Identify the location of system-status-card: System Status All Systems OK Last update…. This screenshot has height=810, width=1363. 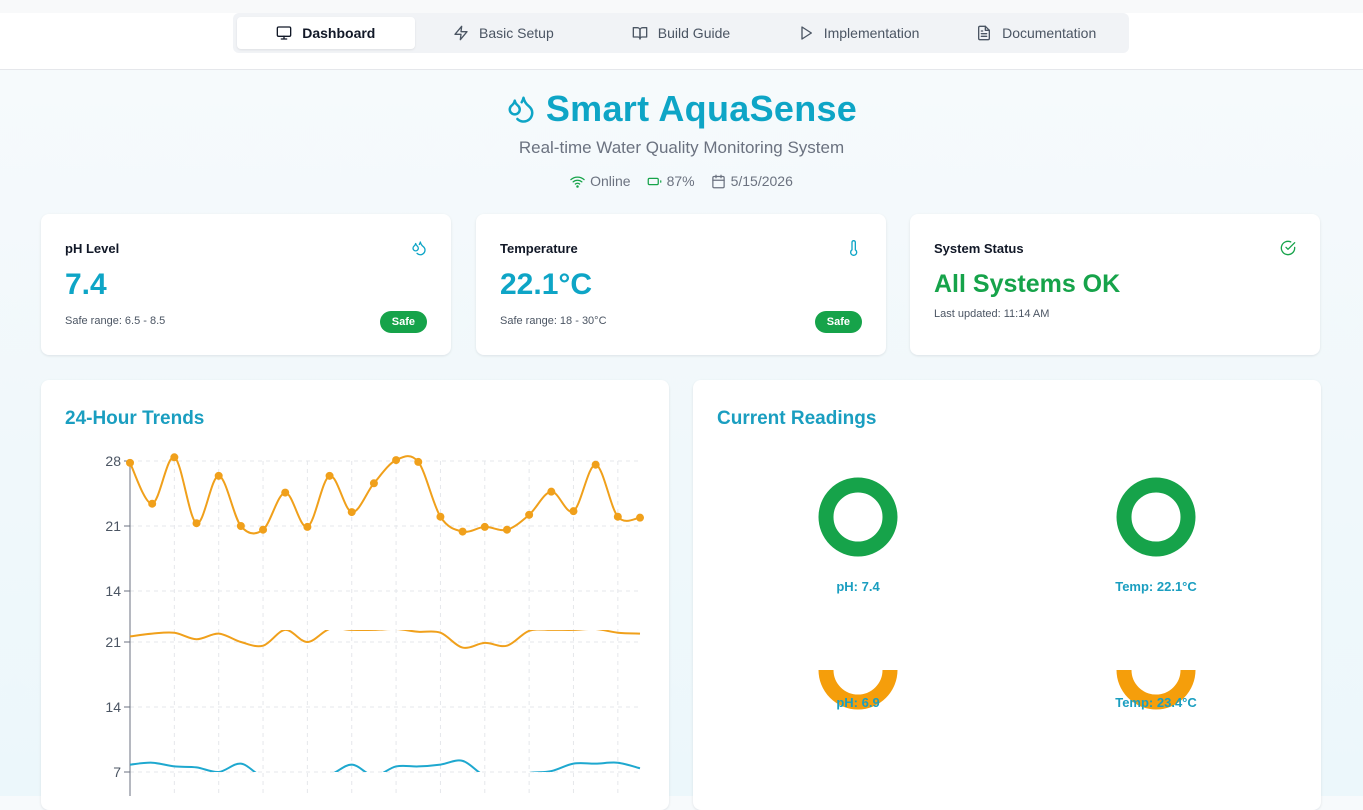
(1115, 284).